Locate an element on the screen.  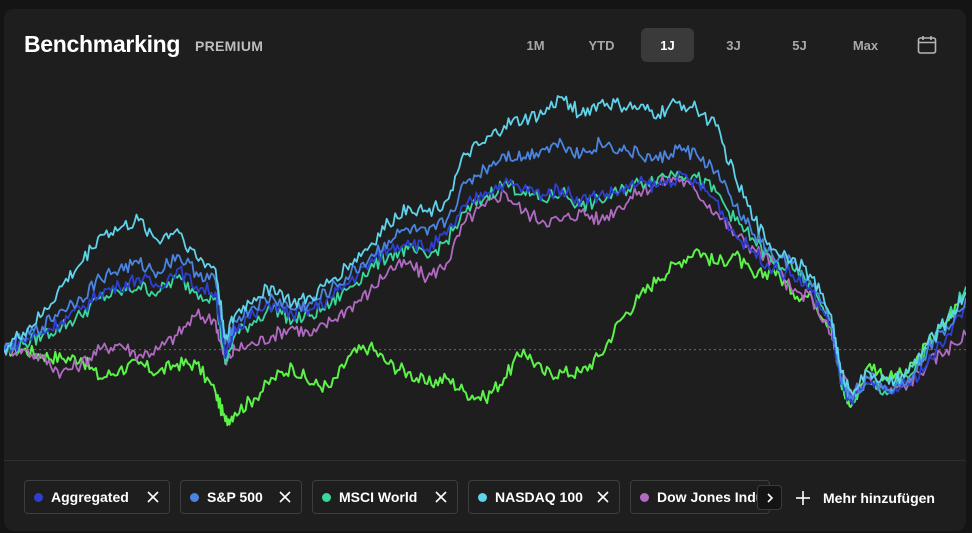
add-benchmark-label: Mehr hinzufügen is located at coordinates (879, 498).